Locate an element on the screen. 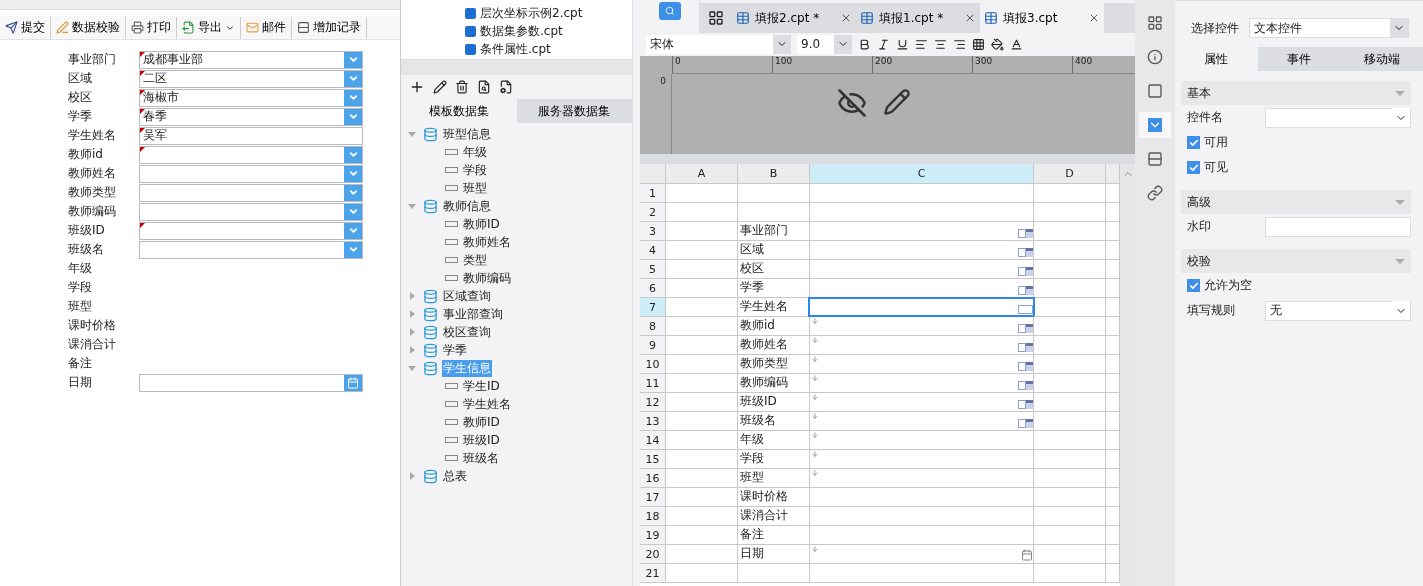 This screenshot has height=586, width=1423. row-header: 8 is located at coordinates (653, 326).